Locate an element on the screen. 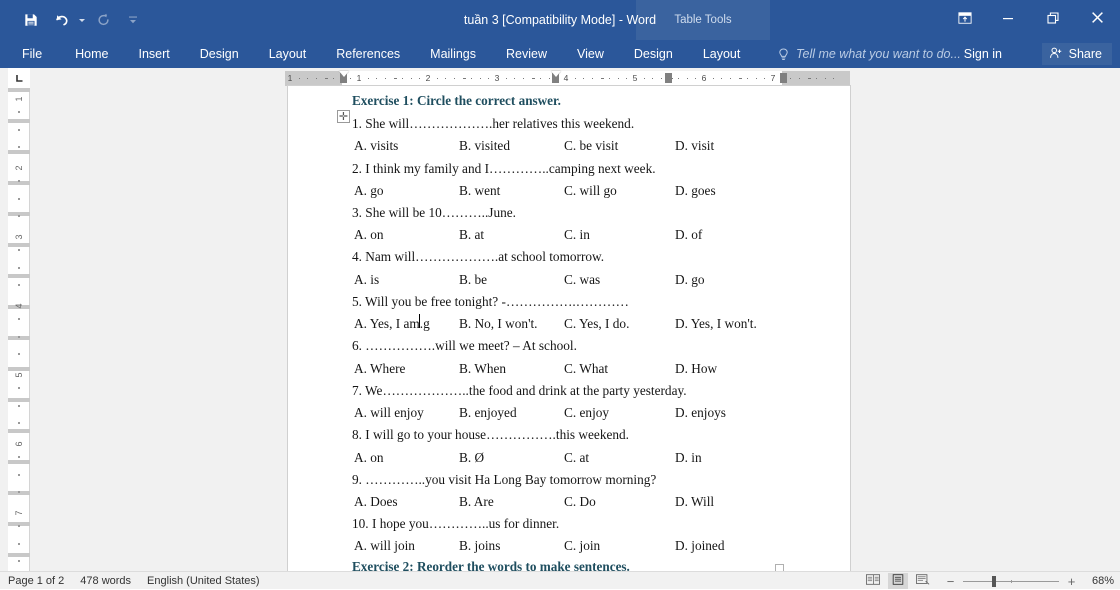 This screenshot has width=1120, height=590. tab-design: Design is located at coordinates (219, 54).